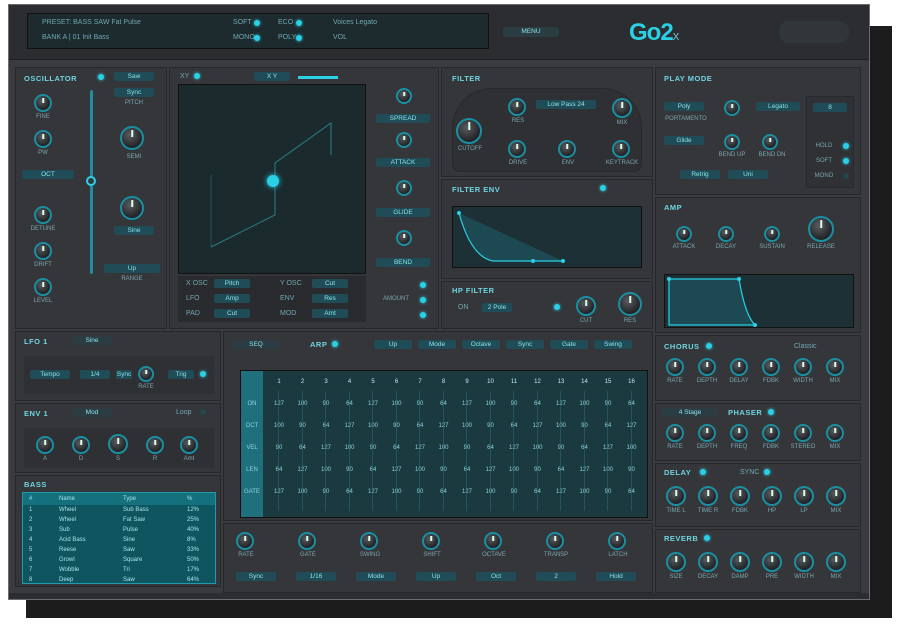 Image resolution: width=900 pixels, height=625 pixels. I want to click on table-row: 5 Reese Saw 33%, so click(119, 550).